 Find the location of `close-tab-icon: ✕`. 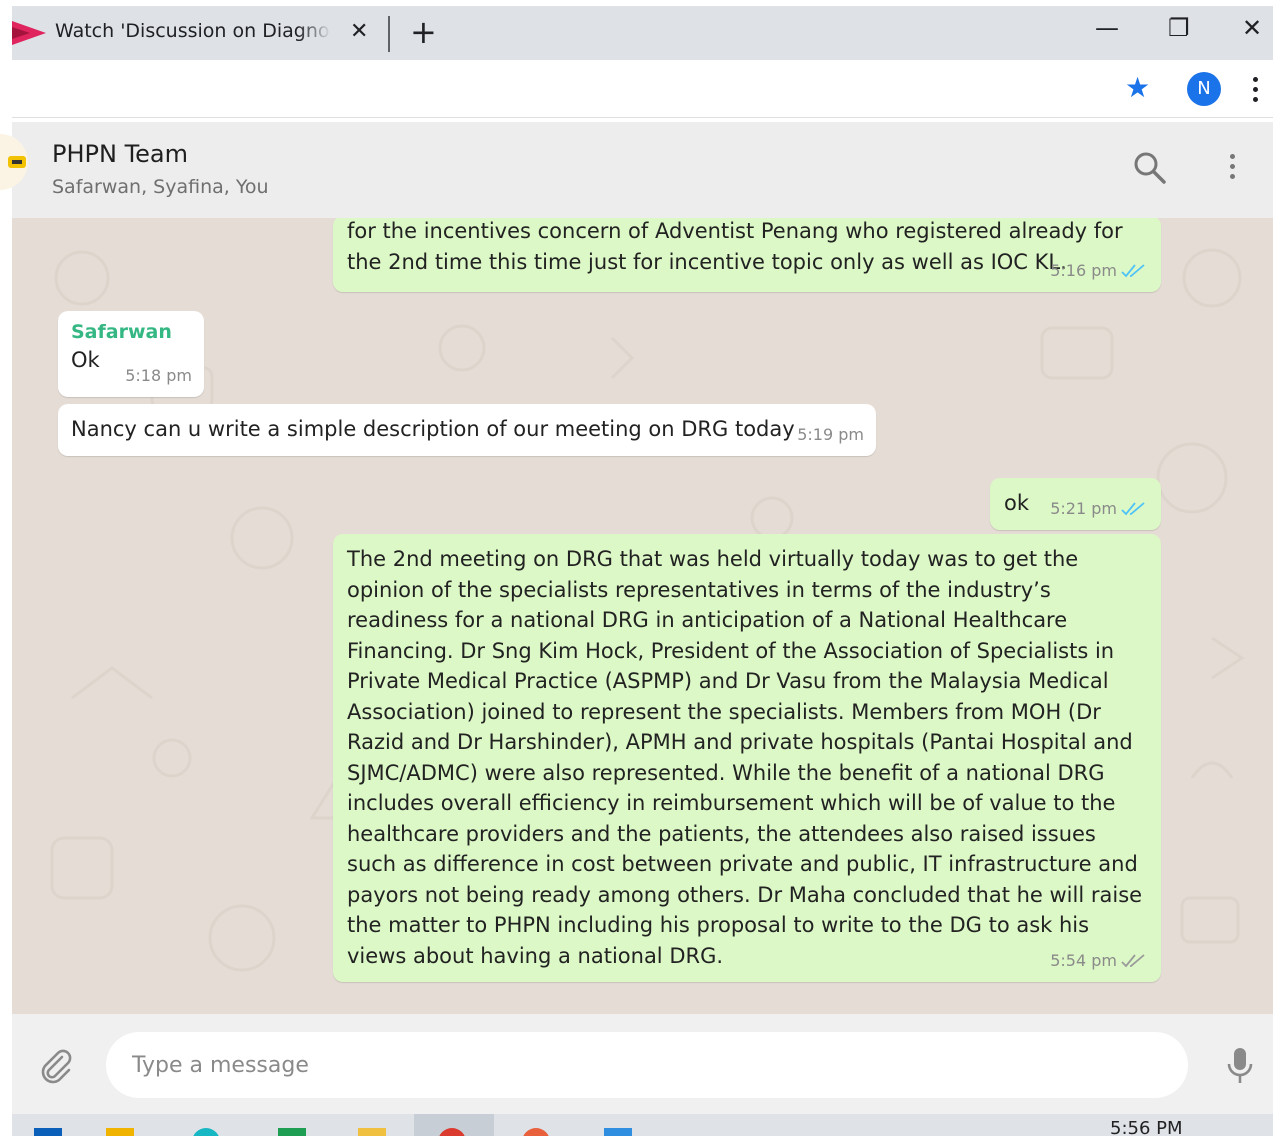

close-tab-icon: ✕ is located at coordinates (359, 32).